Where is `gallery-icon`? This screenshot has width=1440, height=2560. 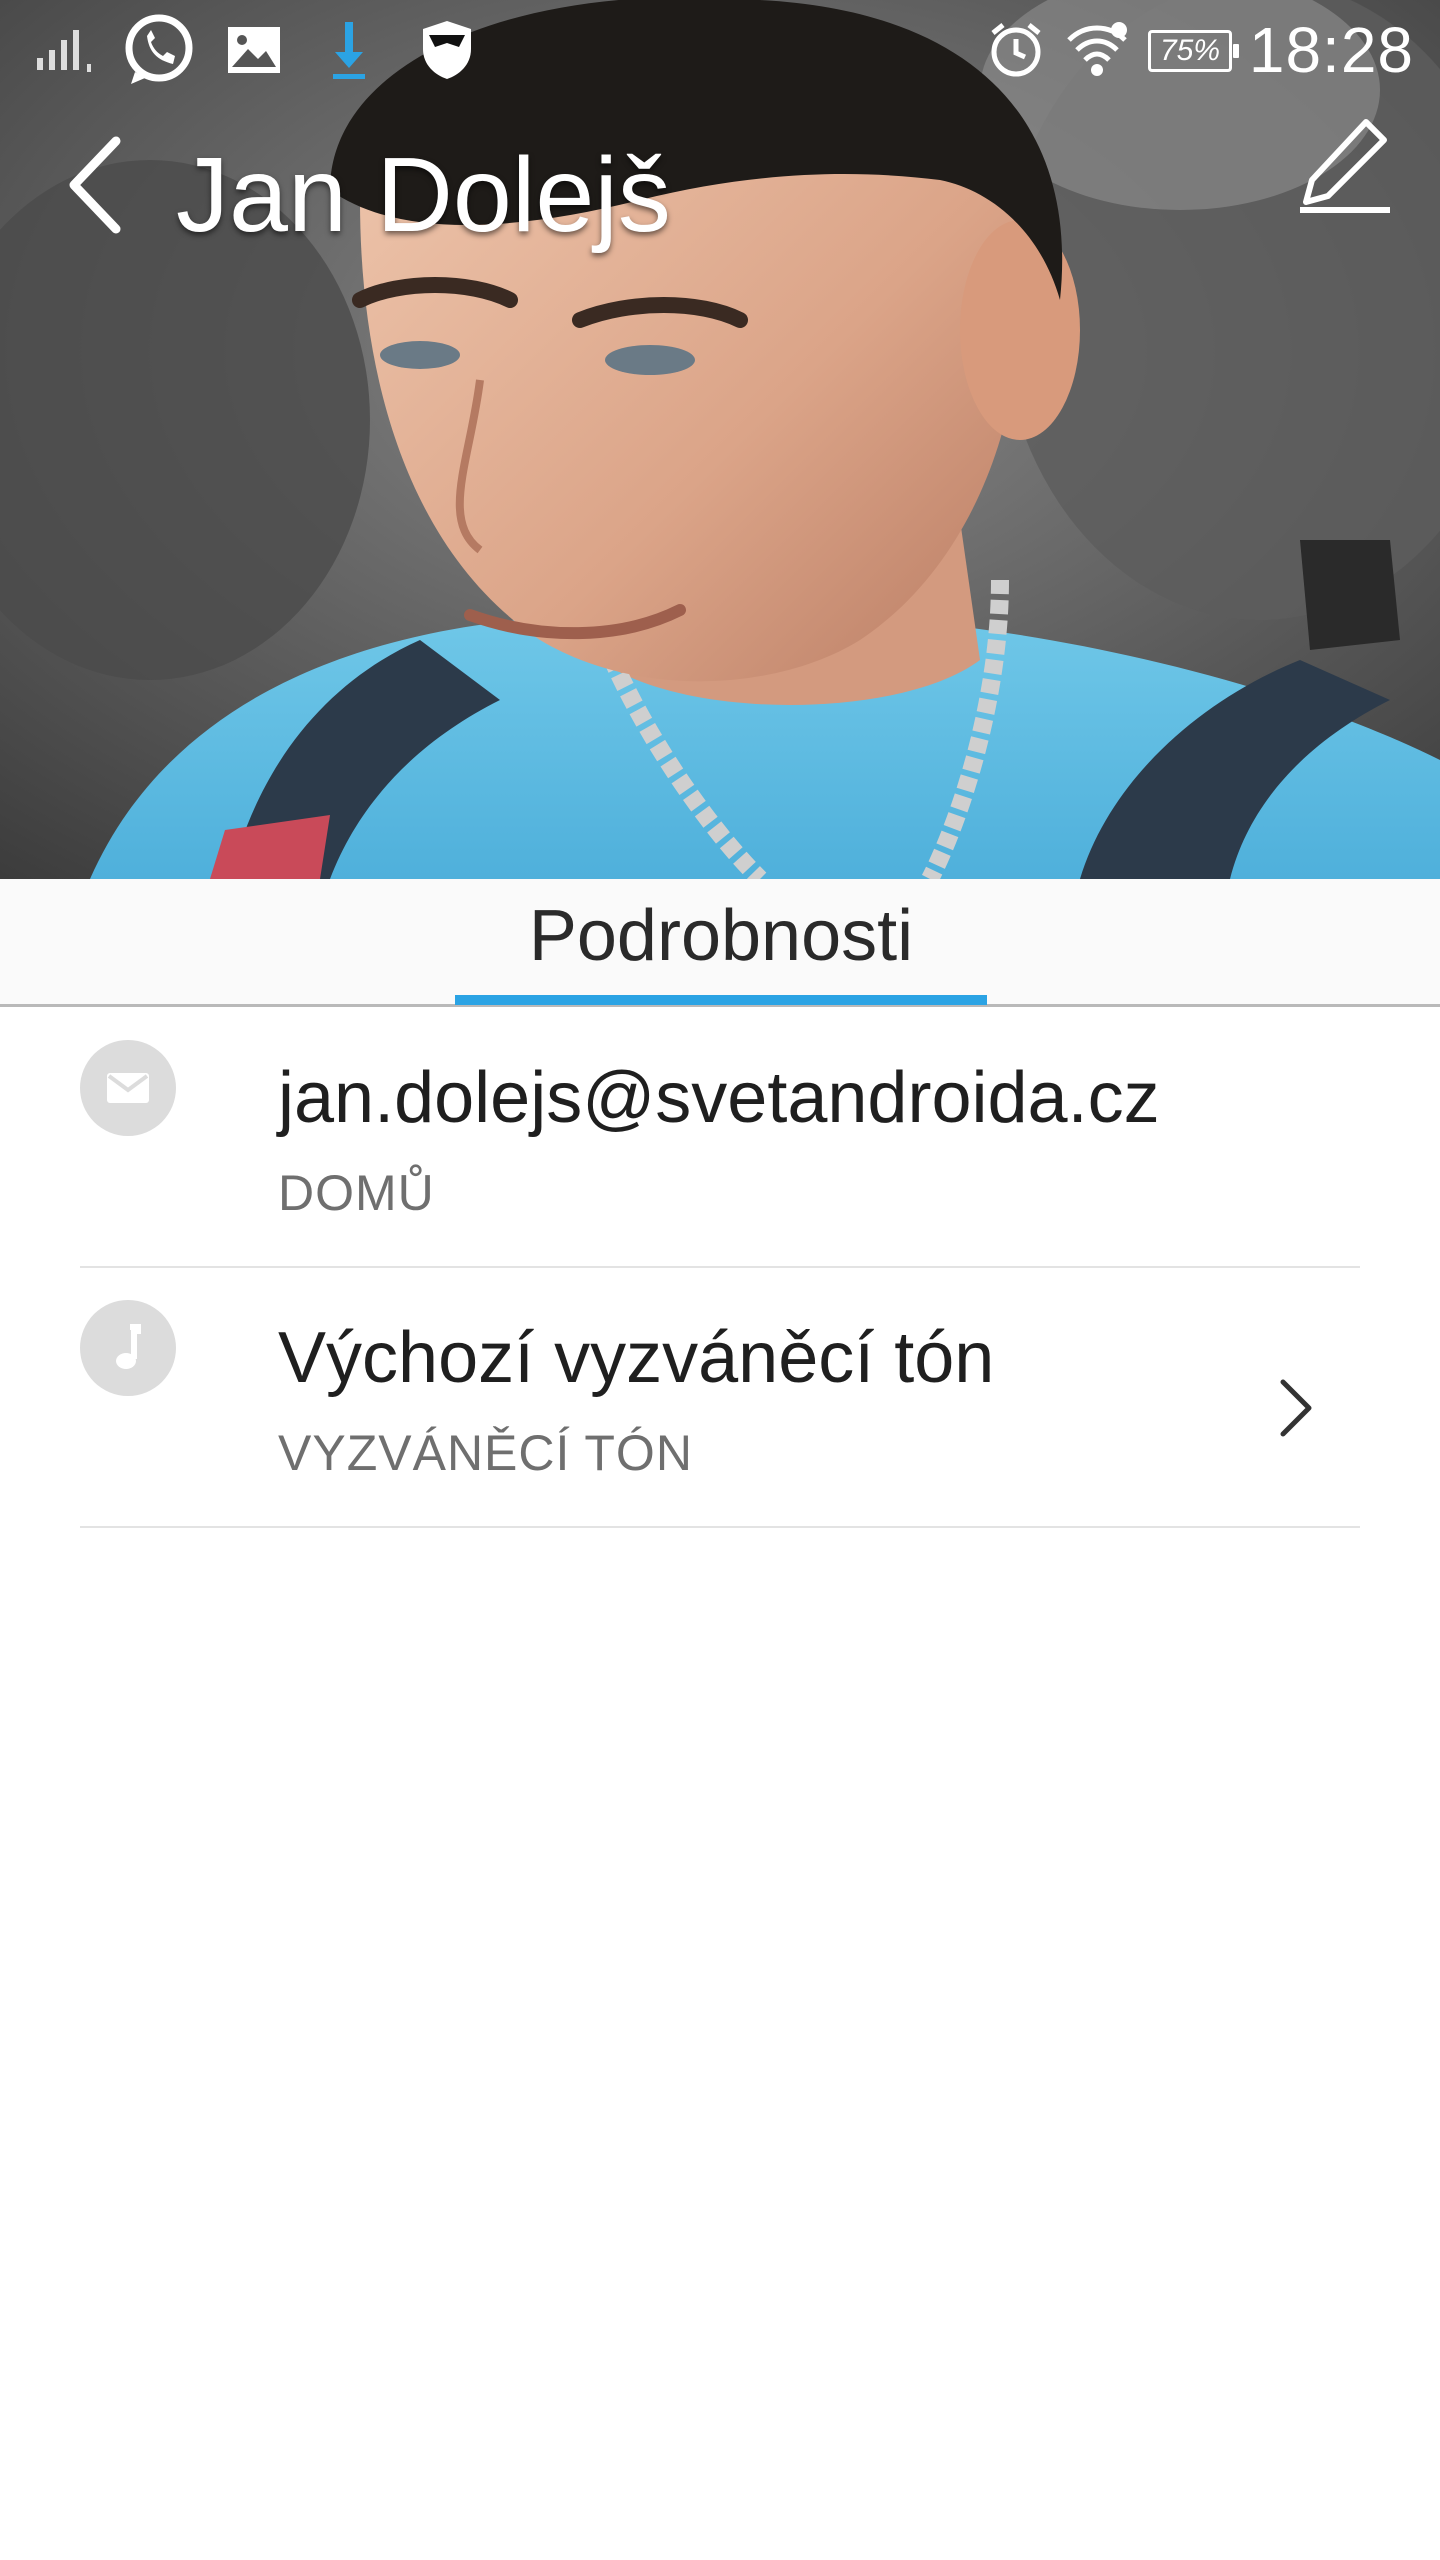 gallery-icon is located at coordinates (254, 50).